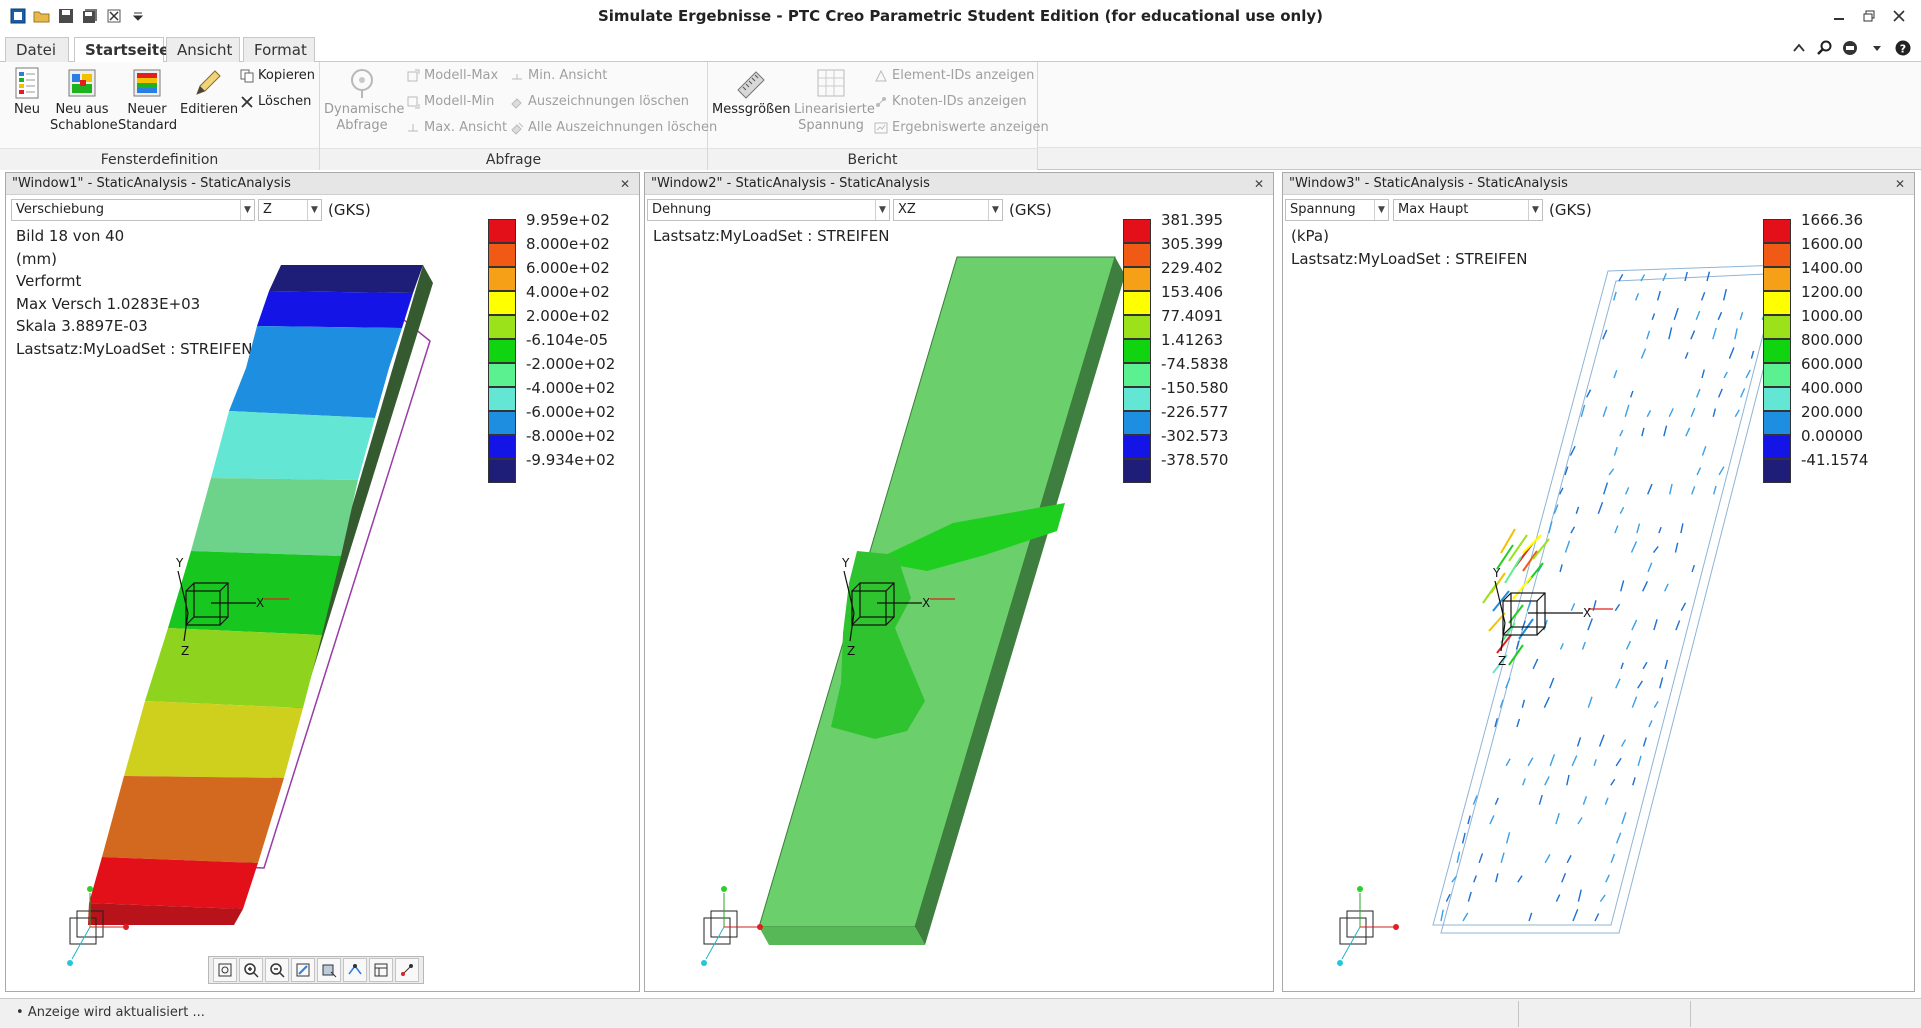 The height and width of the screenshot is (1028, 1921). Describe the element at coordinates (147, 83) in the screenshot. I see `default-window-icon` at that location.